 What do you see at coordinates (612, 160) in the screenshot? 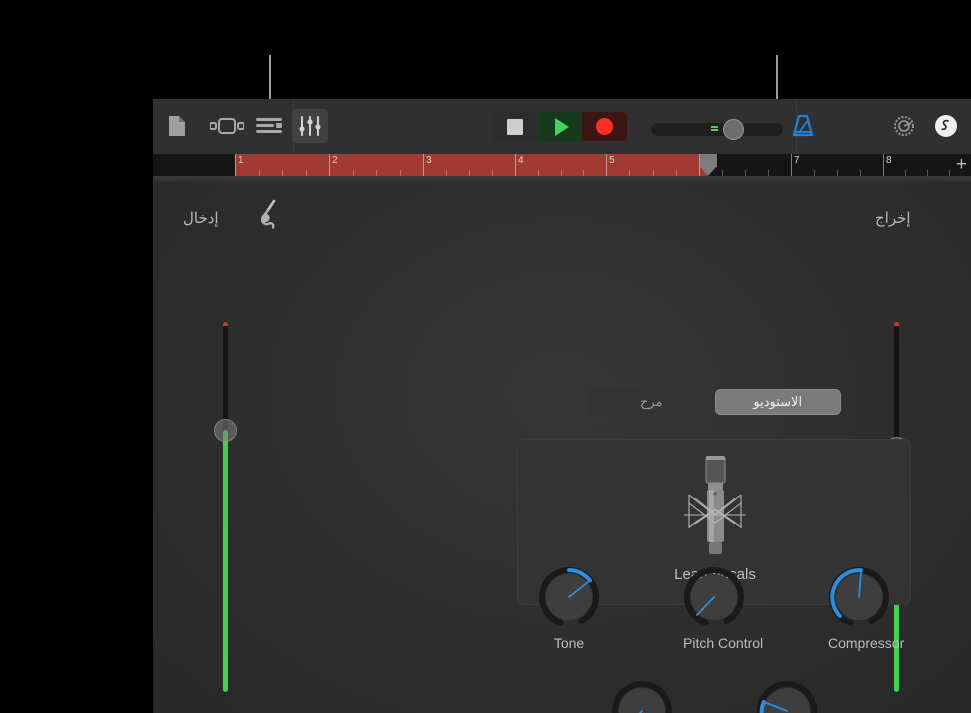
I see `ruler-bar-label: 5` at bounding box center [612, 160].